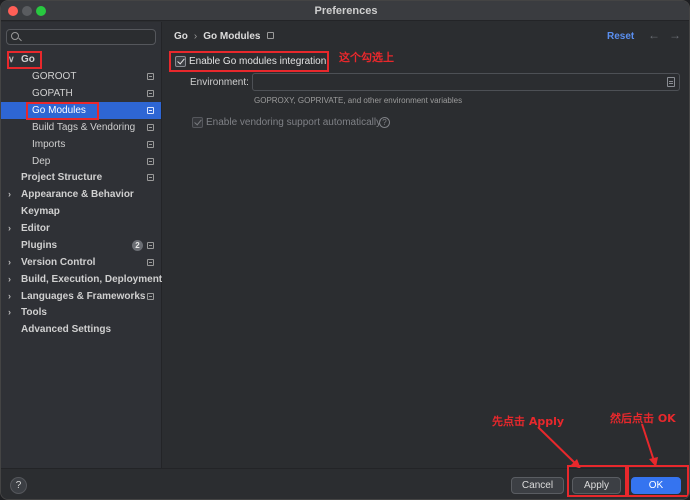 Image resolution: width=690 pixels, height=500 pixels. Describe the element at coordinates (84, 127) in the screenshot. I see `sidebar-item-label: Build Tags & Vendoring` at that location.